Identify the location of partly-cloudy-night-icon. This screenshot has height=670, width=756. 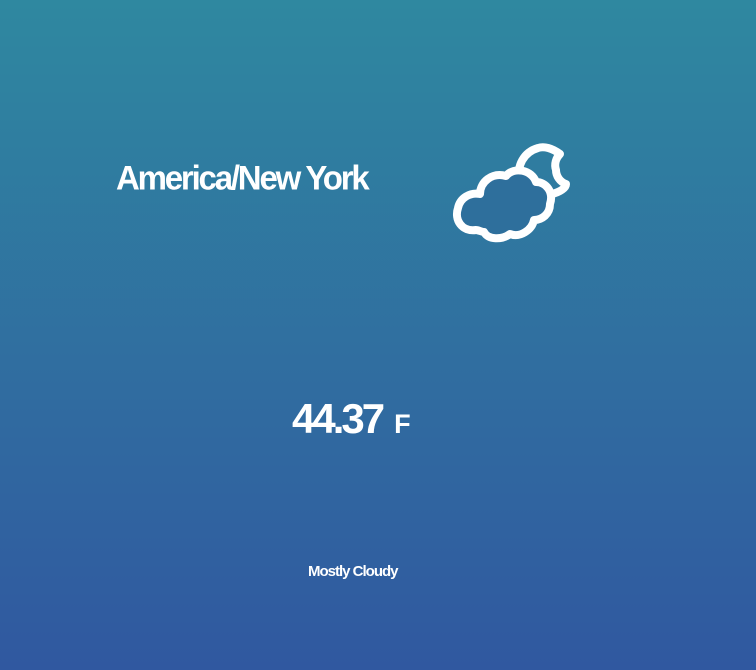
(511, 193).